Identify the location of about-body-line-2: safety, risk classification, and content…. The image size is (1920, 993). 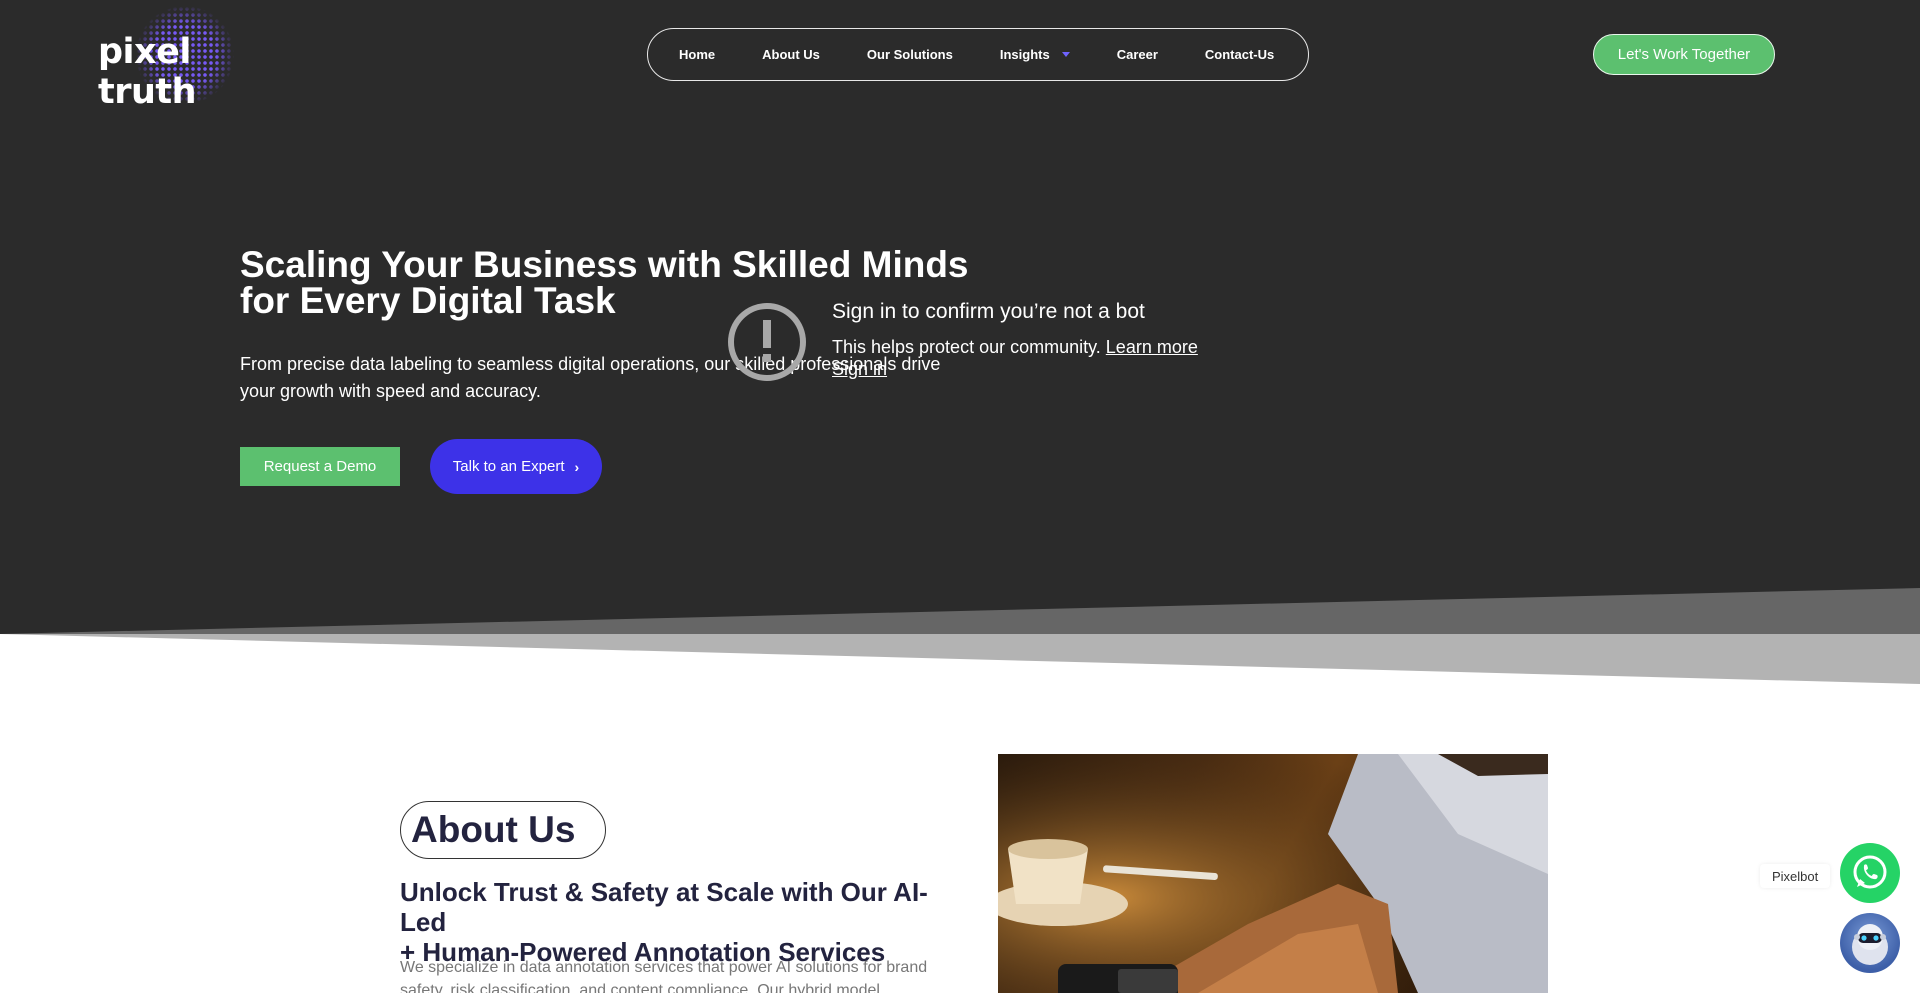
(640, 987).